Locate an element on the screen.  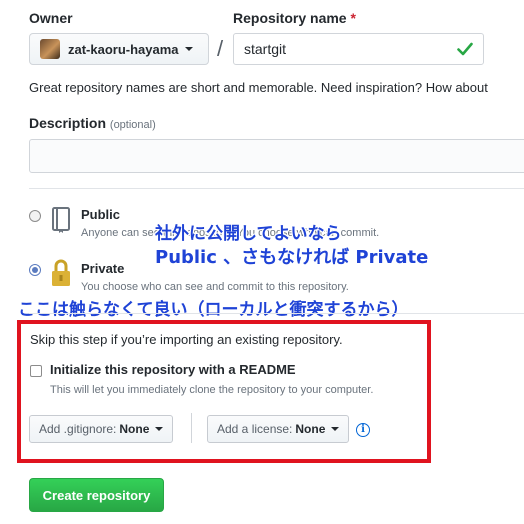
readme-checkbox is located at coordinates (36, 371).